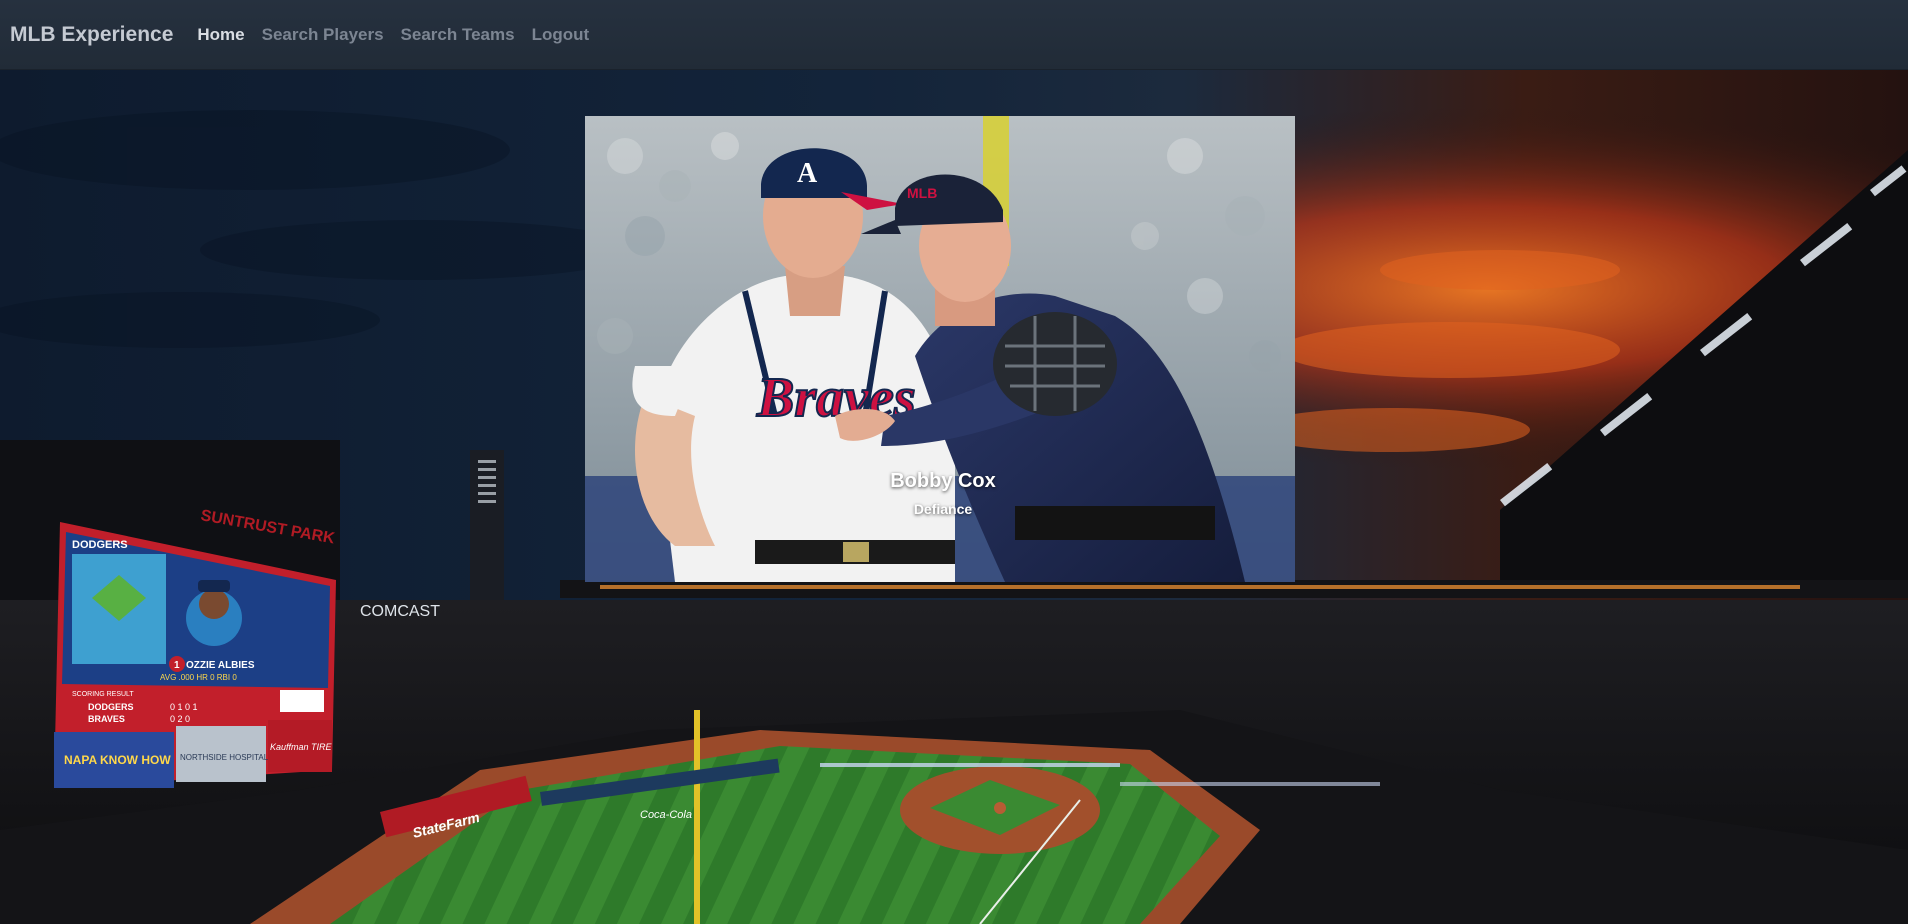  I want to click on sponsor-kauffman: Kauffman TIRE, so click(301, 747).